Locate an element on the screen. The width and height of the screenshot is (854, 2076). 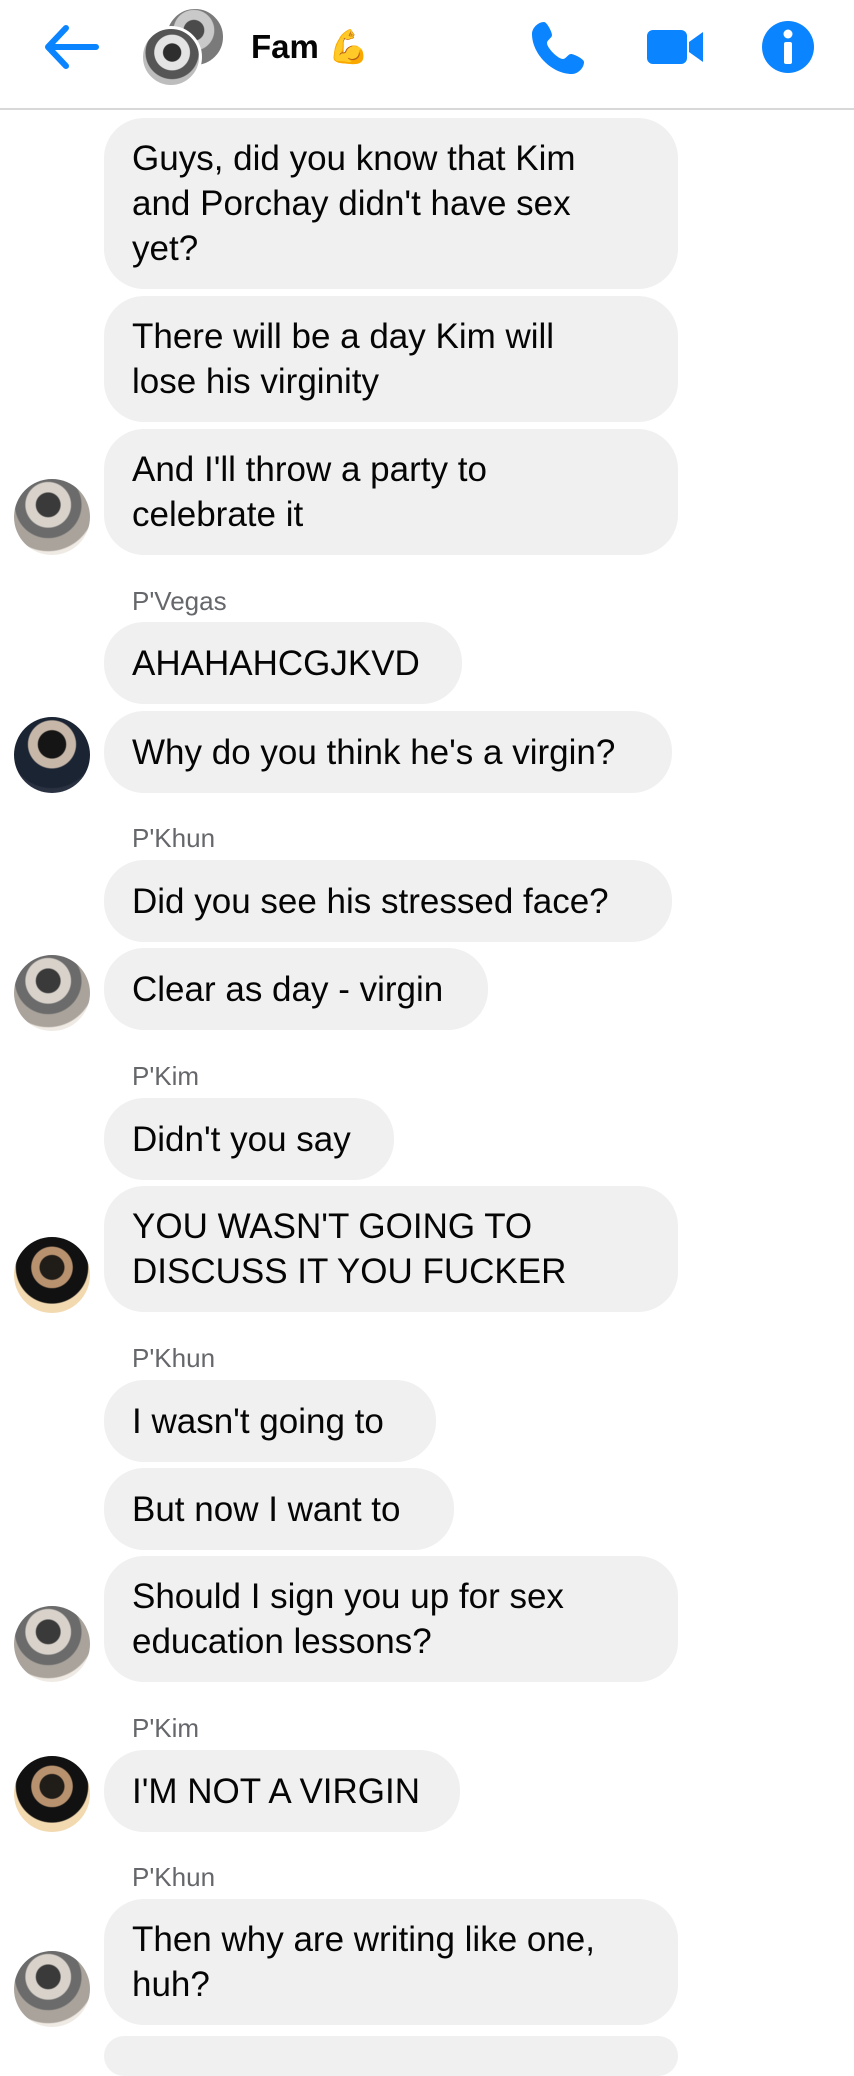
message-bubble: I wasn't going to is located at coordinates (270, 1421).